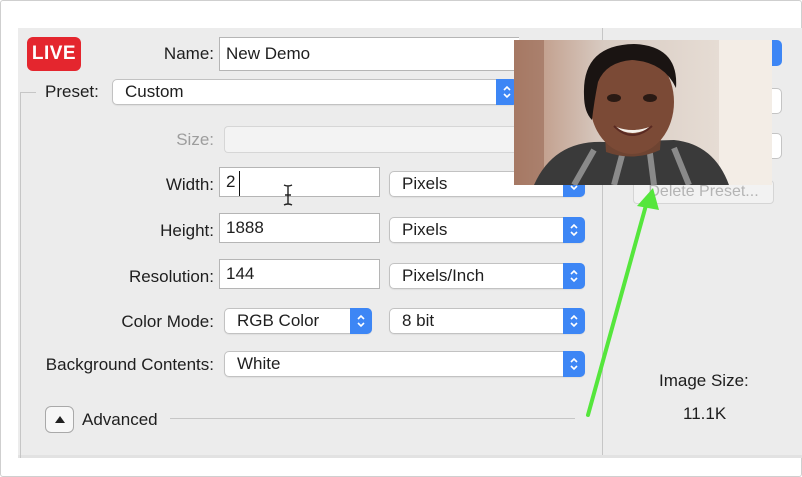 This screenshot has height=477, width=802. What do you see at coordinates (288, 195) in the screenshot?
I see `ibeam-cursor-icon` at bounding box center [288, 195].